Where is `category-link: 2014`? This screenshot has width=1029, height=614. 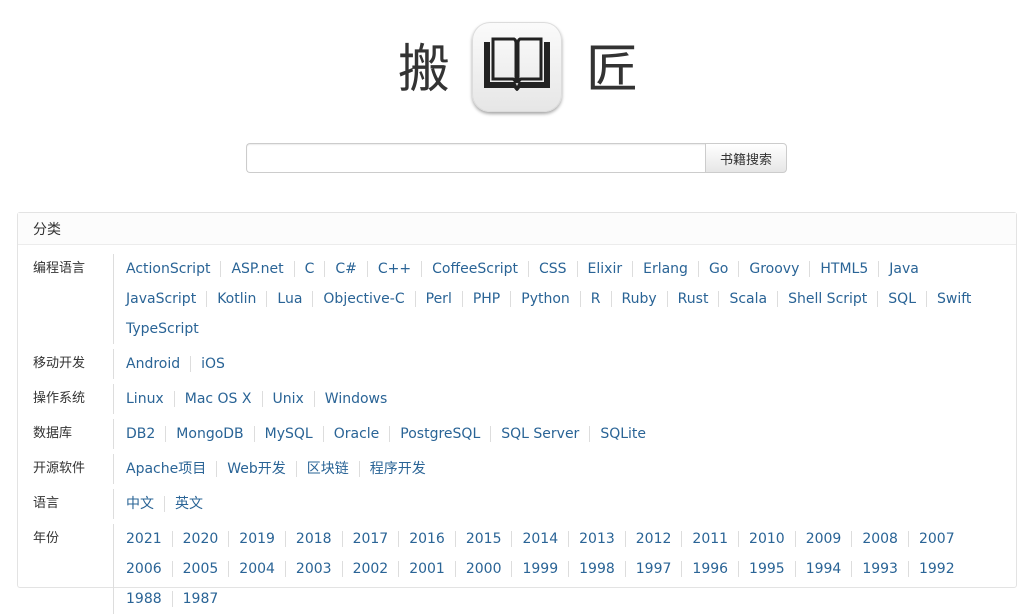
category-link: 2014 is located at coordinates (539, 539).